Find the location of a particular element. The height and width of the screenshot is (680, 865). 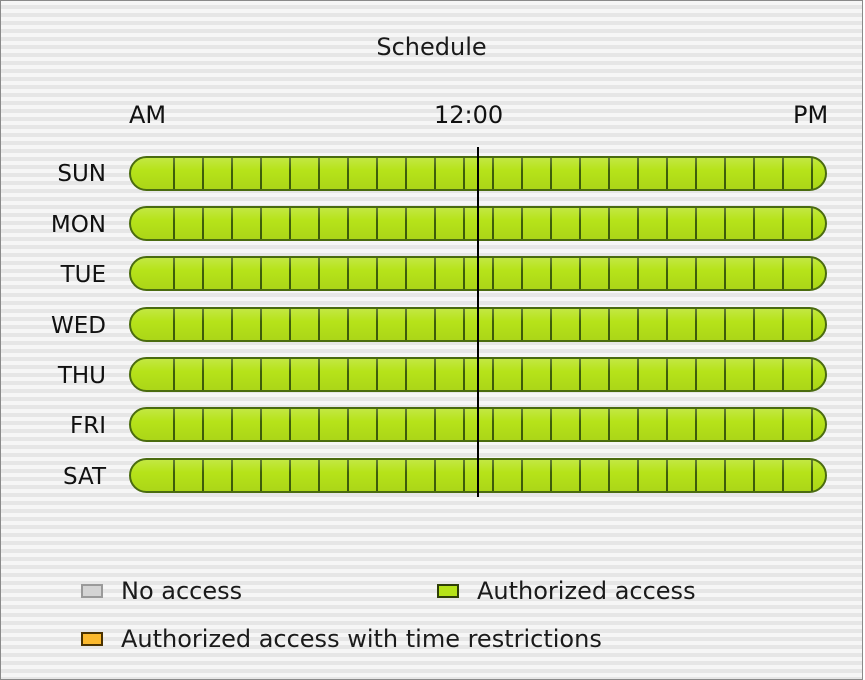

day-label-wed: WED is located at coordinates (78, 326).